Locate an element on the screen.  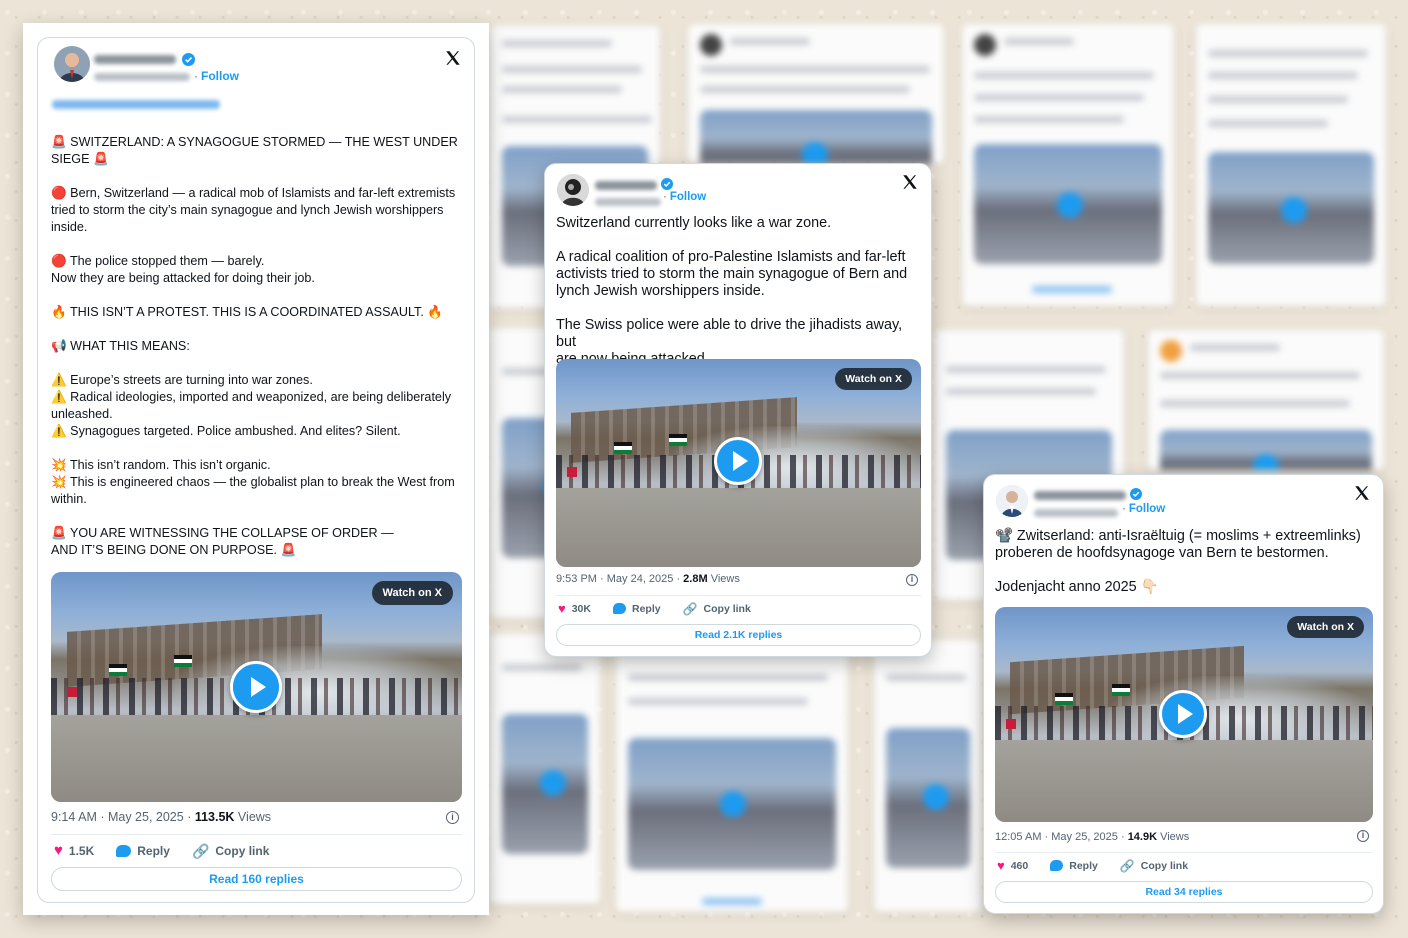
tweet-text-line: SIEGE 🚨 is located at coordinates (80, 159).